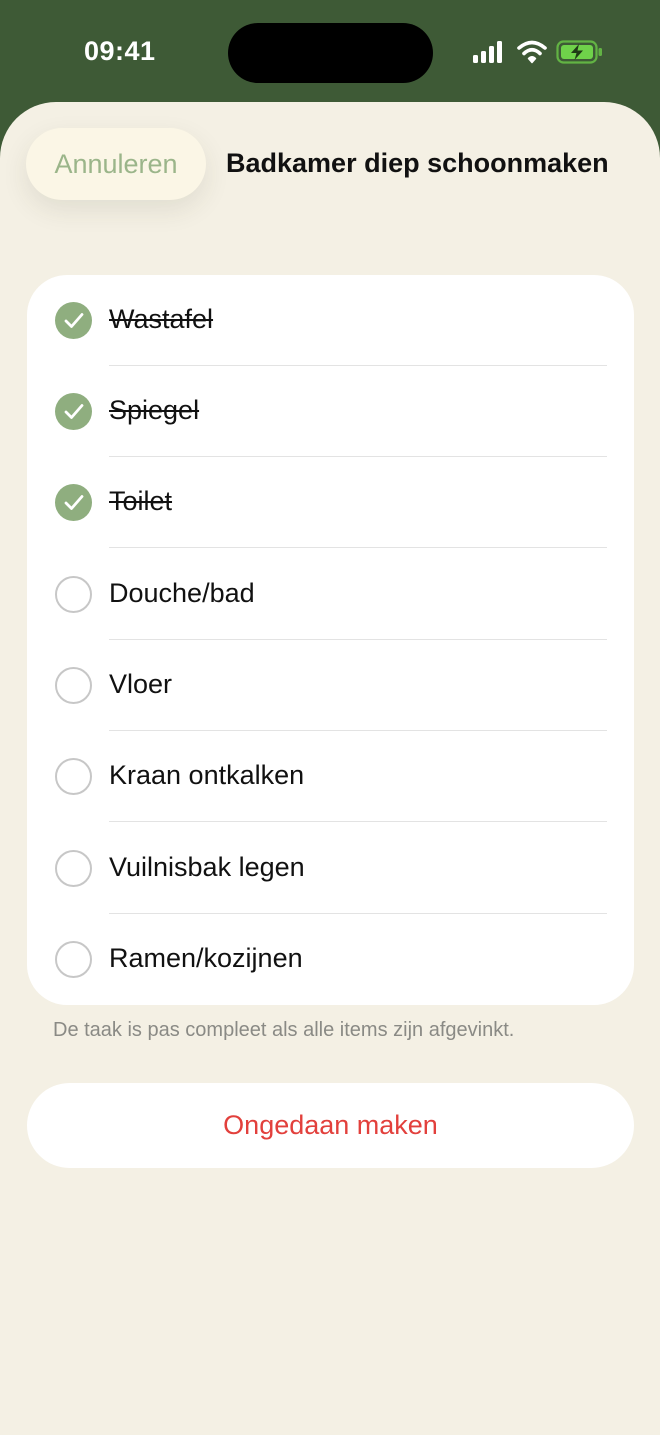 The width and height of the screenshot is (660, 1435). I want to click on undo-button: Ongedaan maken, so click(330, 1125).